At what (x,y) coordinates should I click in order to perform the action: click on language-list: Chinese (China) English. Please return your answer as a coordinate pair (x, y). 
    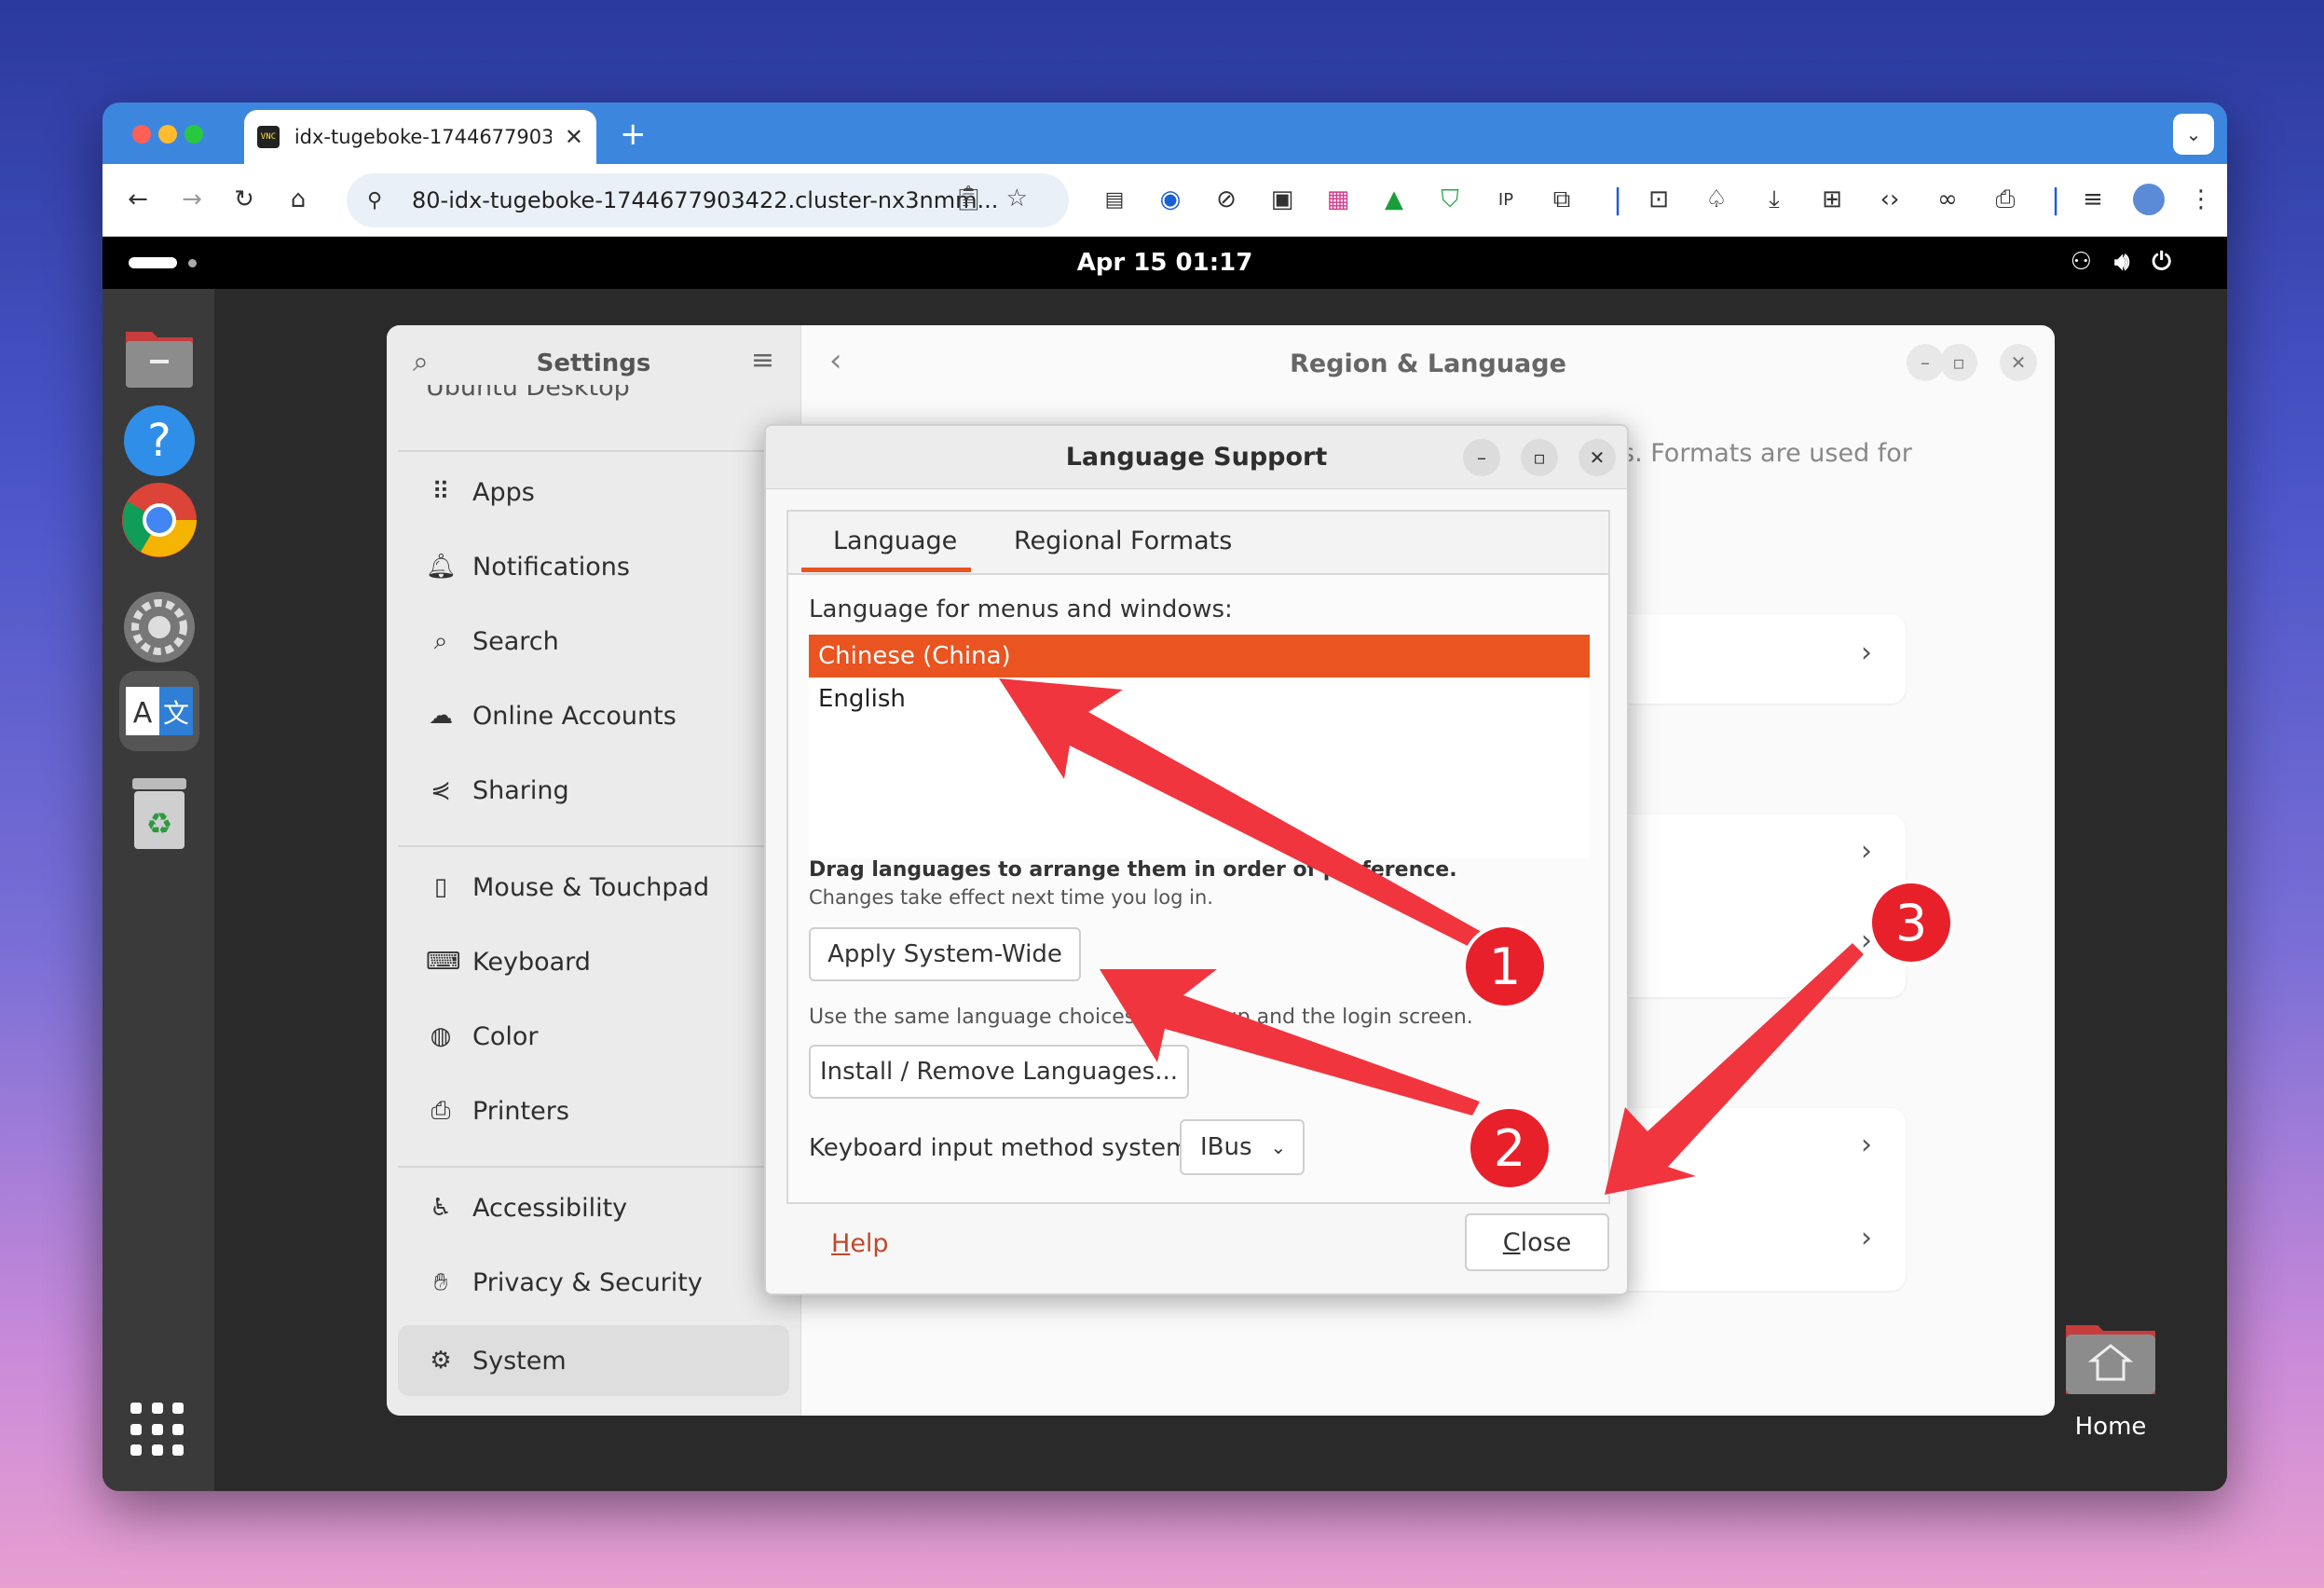
    Looking at the image, I should click on (1199, 746).